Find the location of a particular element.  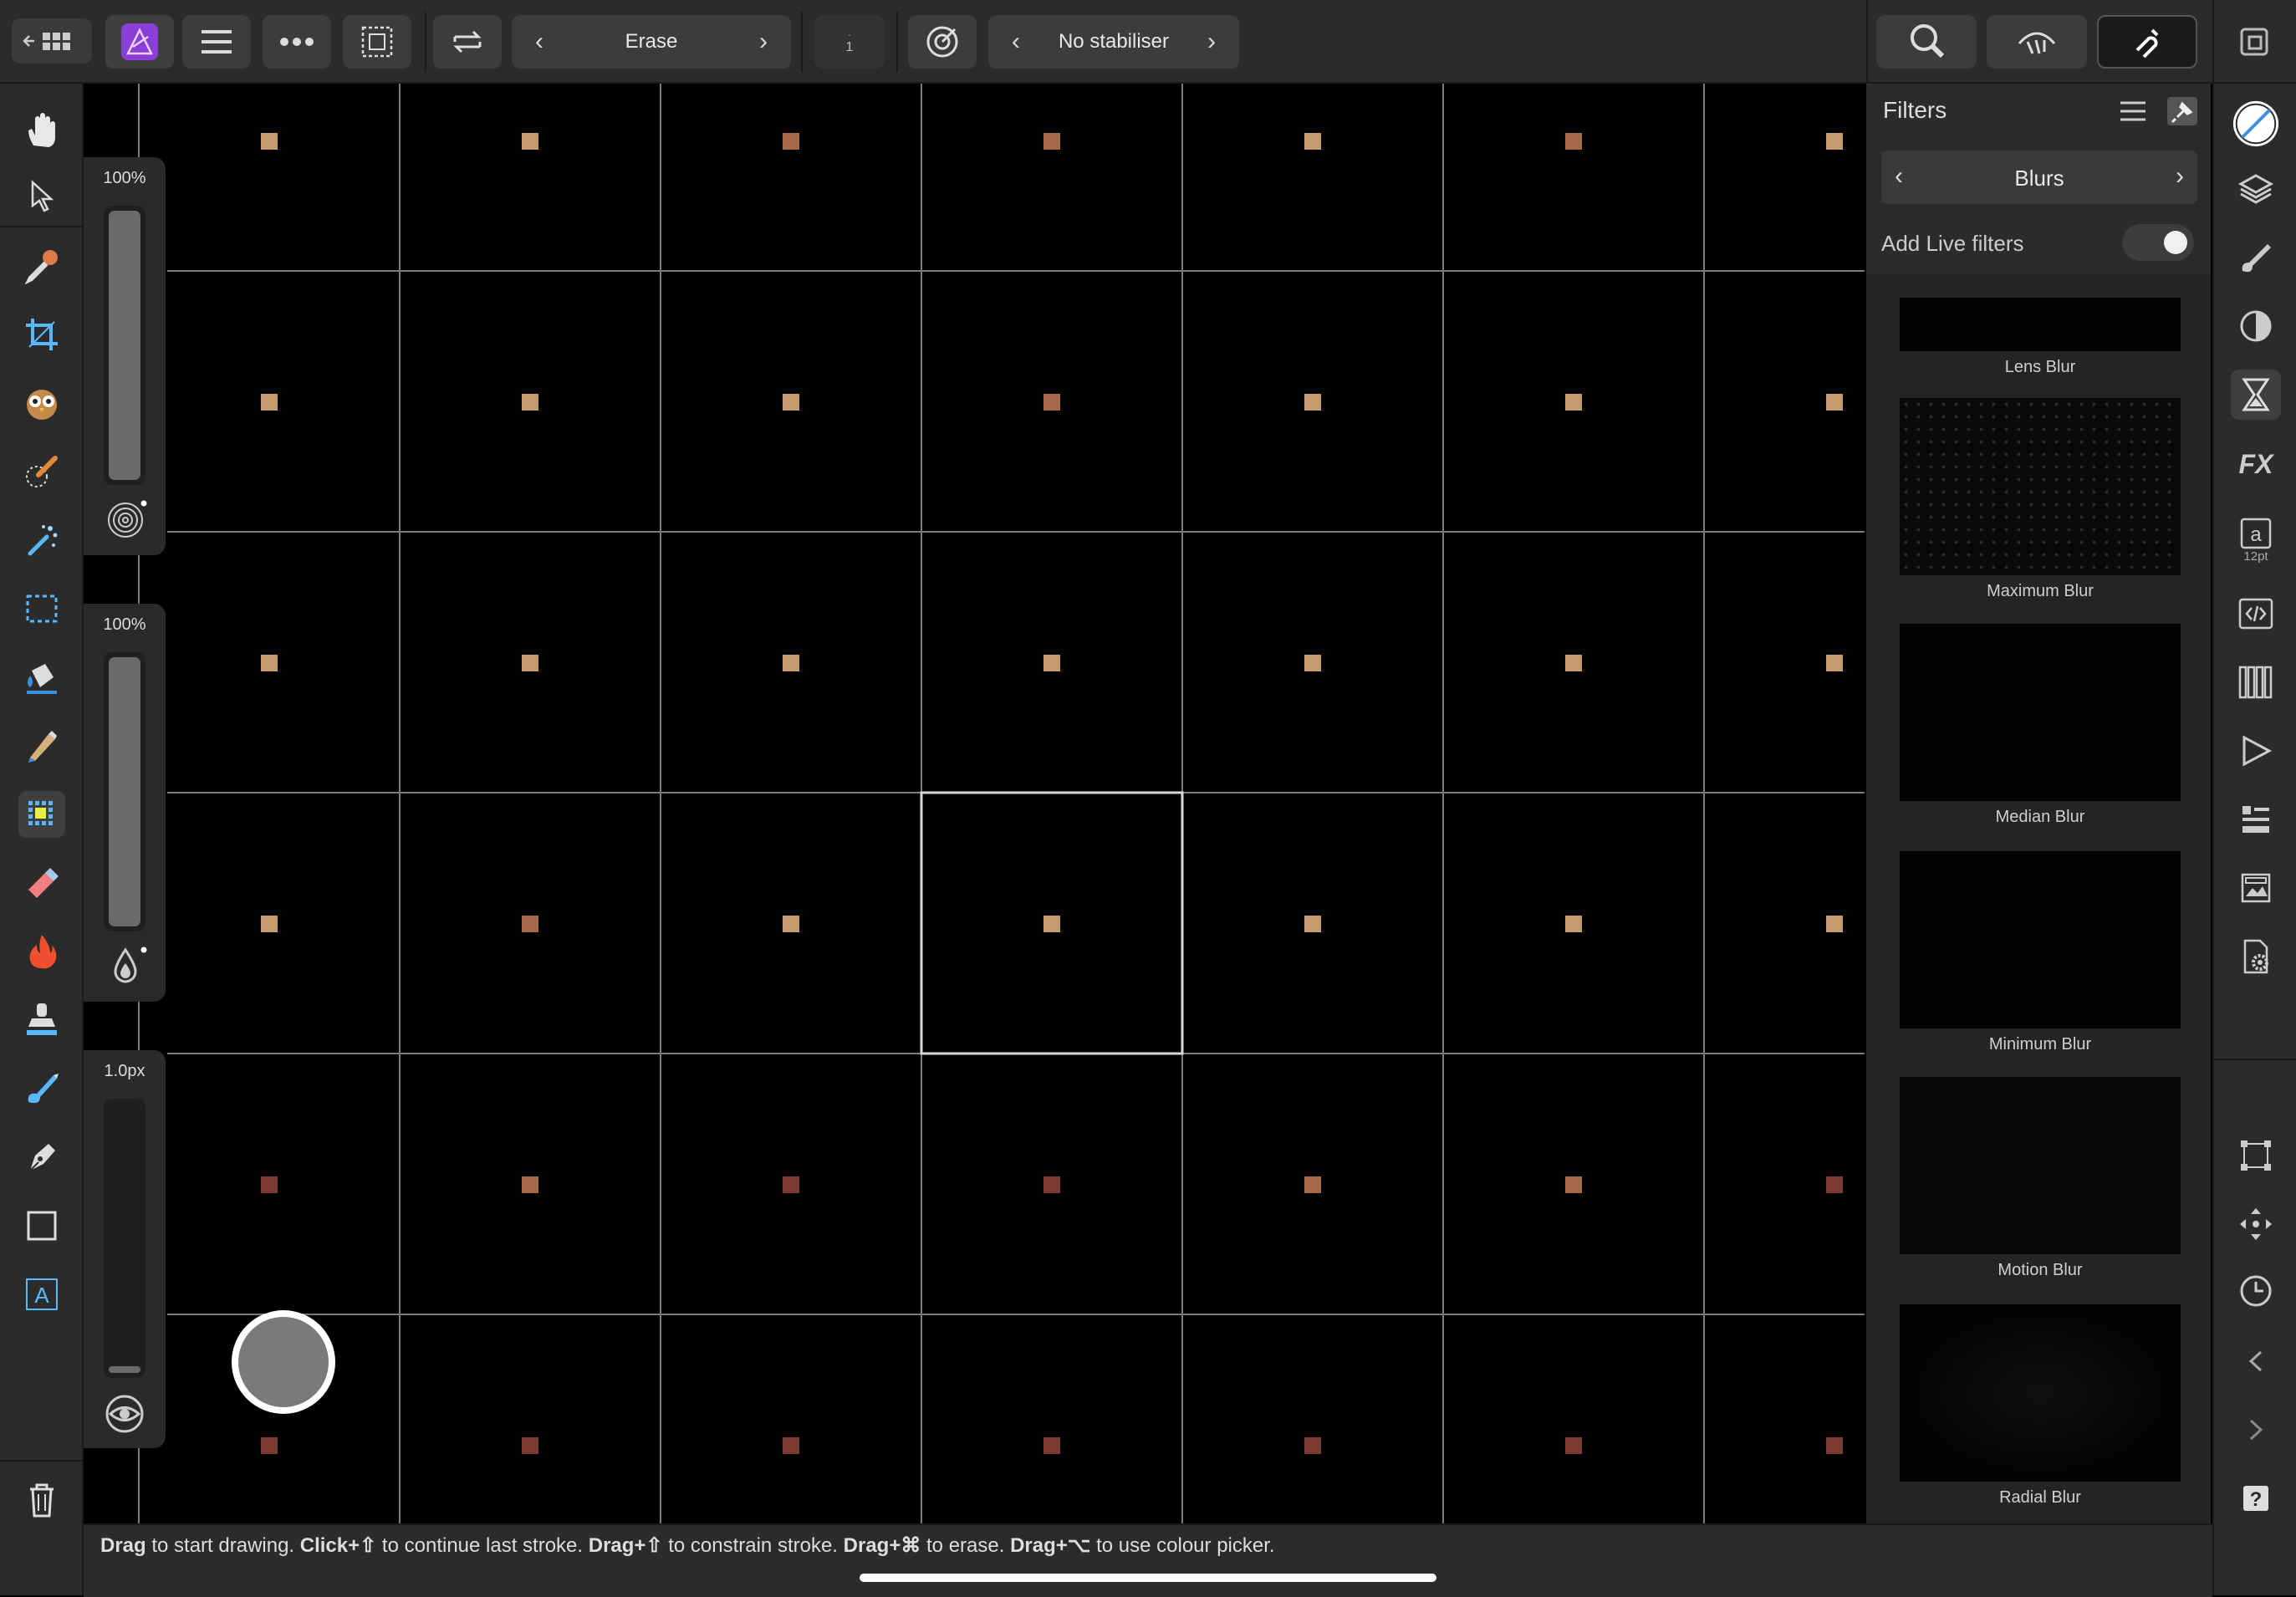

filter-minimum-blur: Minimum Blur is located at coordinates (2041, 952).